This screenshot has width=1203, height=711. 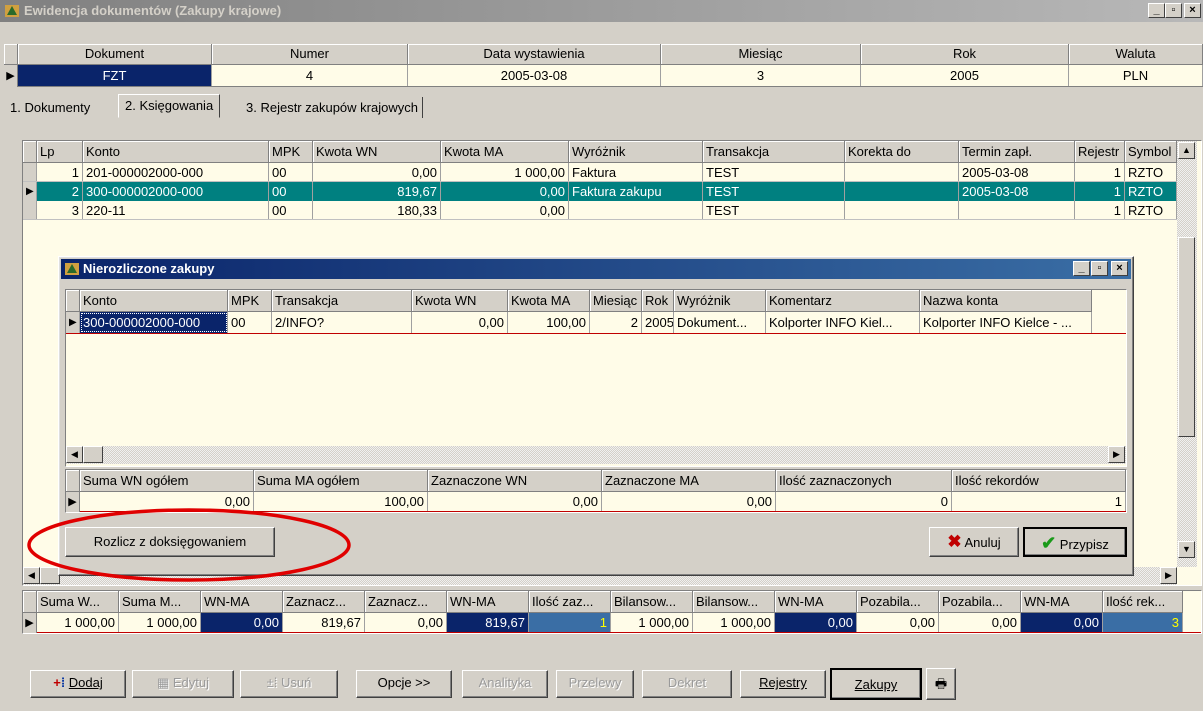 What do you see at coordinates (1173, 10) in the screenshot?
I see `restore-button: ▫` at bounding box center [1173, 10].